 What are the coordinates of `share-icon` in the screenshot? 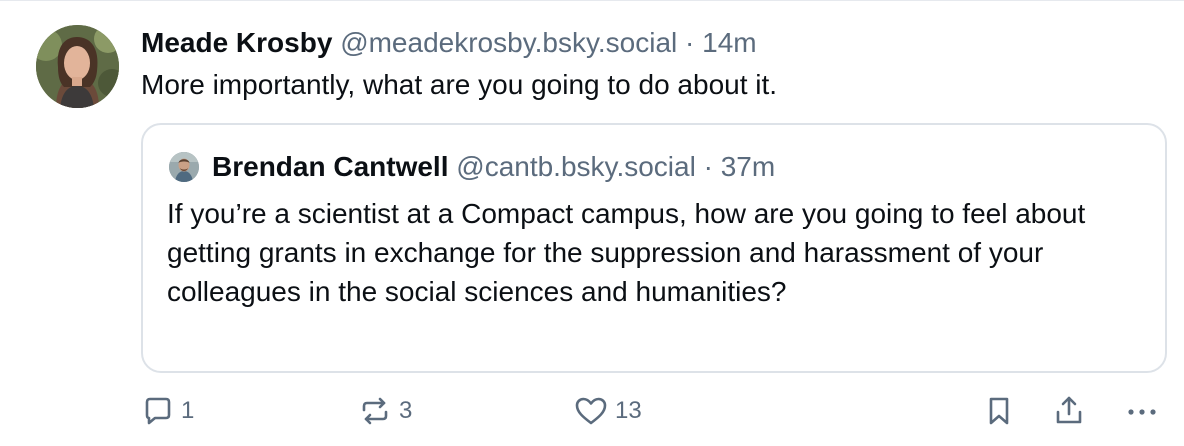 It's located at (1069, 411).